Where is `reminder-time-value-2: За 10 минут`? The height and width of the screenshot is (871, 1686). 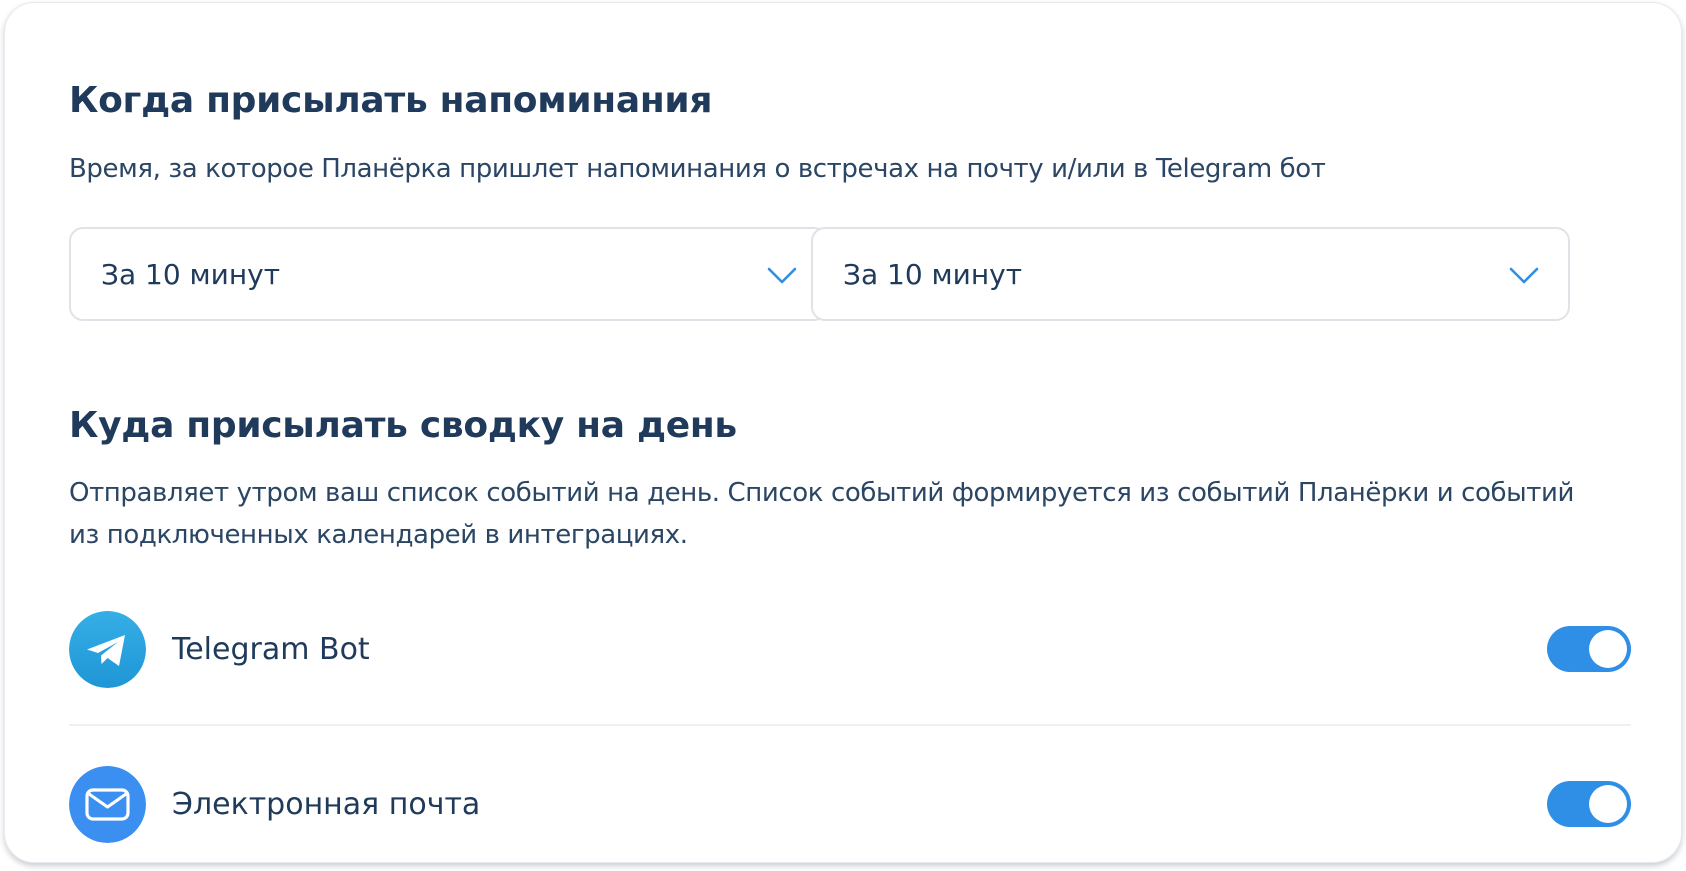 reminder-time-value-2: За 10 минут is located at coordinates (933, 274).